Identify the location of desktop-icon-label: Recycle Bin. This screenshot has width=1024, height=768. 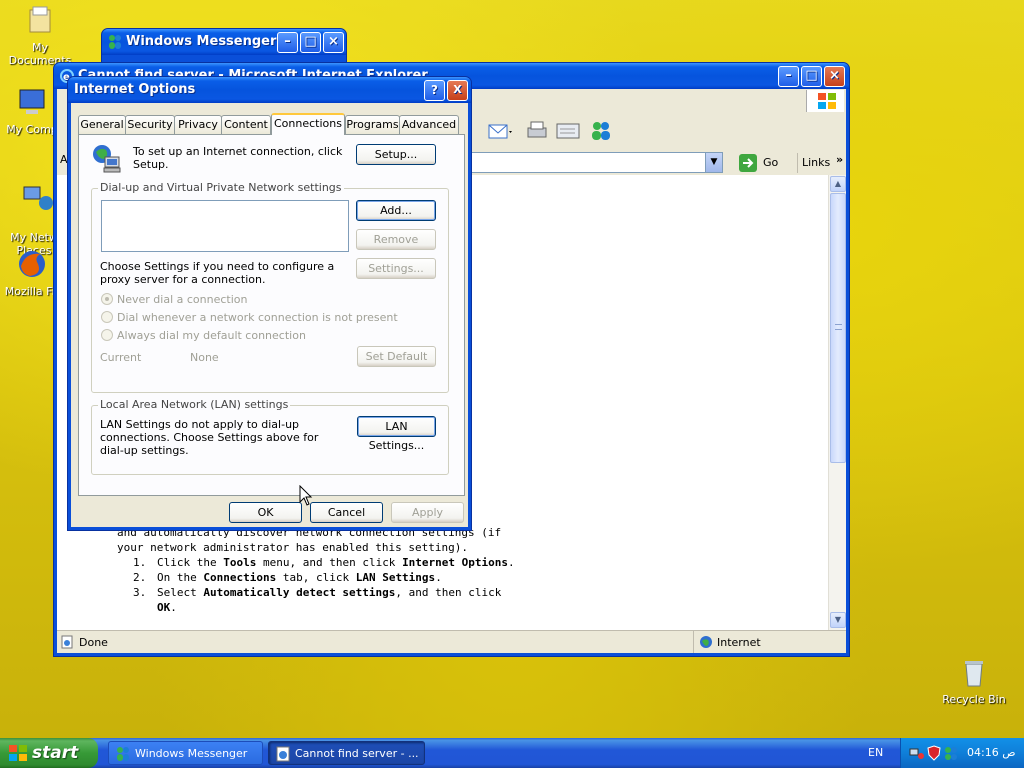
(974, 699).